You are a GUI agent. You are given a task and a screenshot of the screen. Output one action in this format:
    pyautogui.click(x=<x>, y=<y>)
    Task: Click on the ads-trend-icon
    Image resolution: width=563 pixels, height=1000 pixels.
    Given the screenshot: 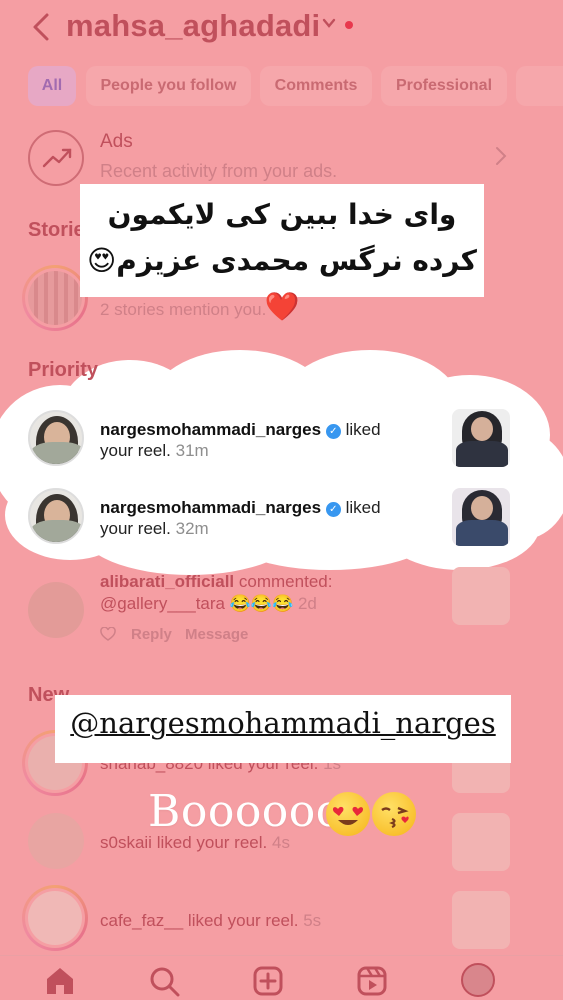 What is the action you would take?
    pyautogui.click(x=56, y=158)
    